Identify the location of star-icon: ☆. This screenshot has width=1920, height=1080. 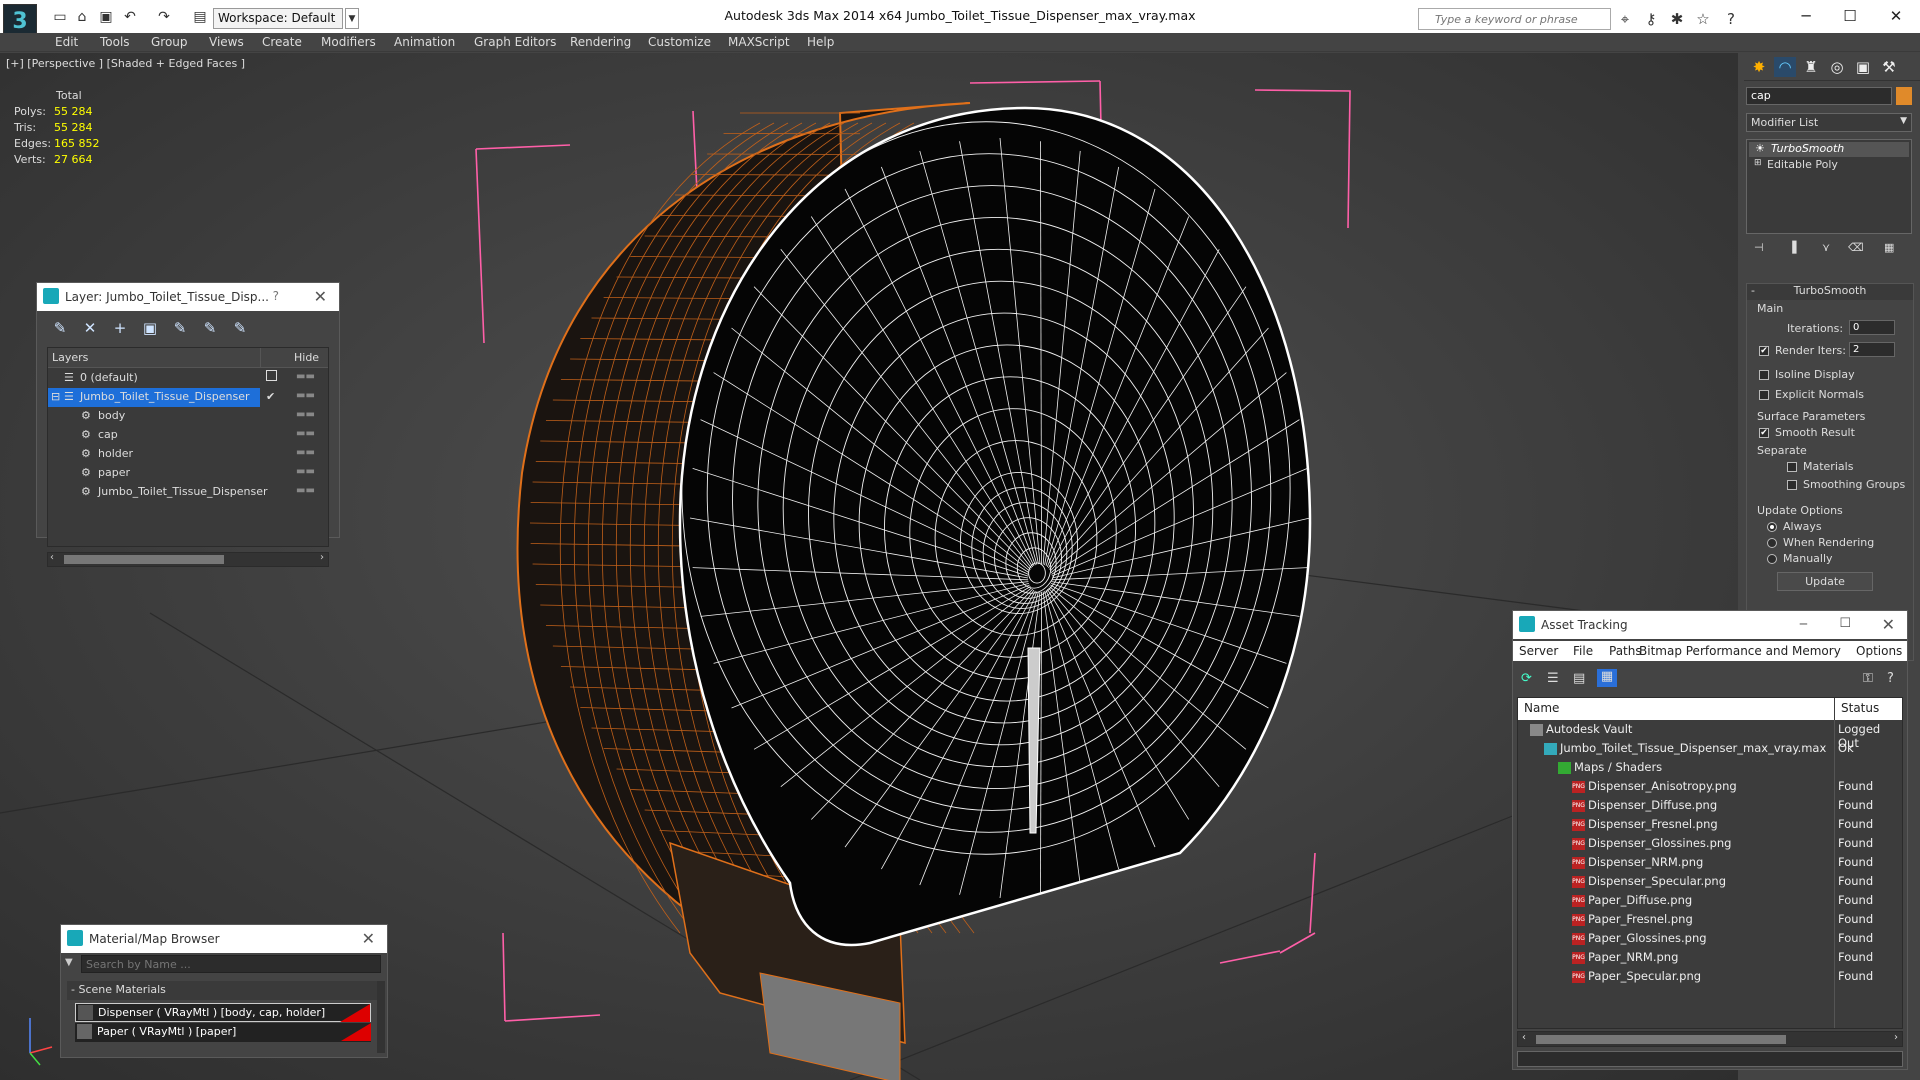
(1703, 19).